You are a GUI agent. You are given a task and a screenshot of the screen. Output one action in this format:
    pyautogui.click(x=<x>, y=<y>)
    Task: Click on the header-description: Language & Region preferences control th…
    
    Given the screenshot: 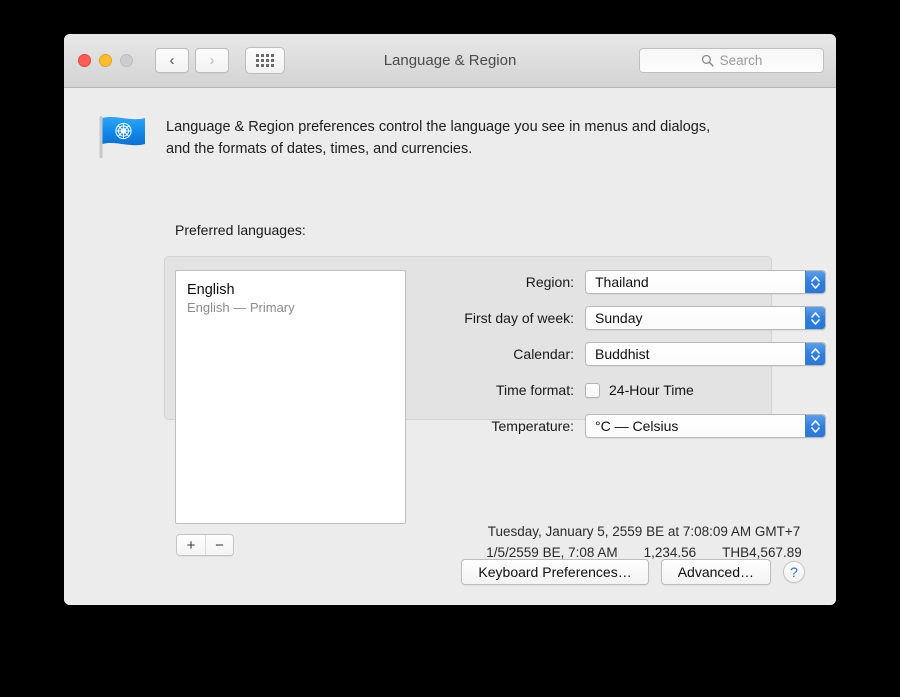 What is the action you would take?
    pyautogui.click(x=450, y=124)
    